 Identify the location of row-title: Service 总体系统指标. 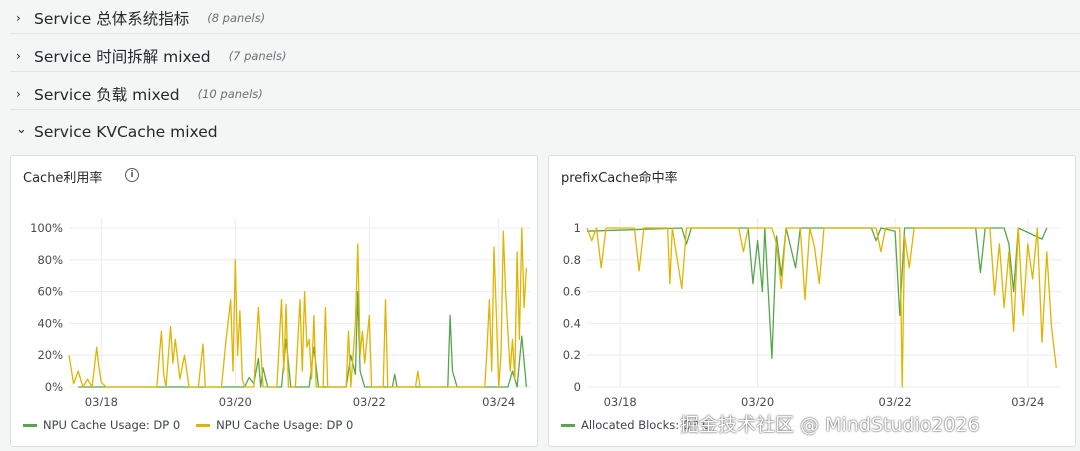
(112, 18).